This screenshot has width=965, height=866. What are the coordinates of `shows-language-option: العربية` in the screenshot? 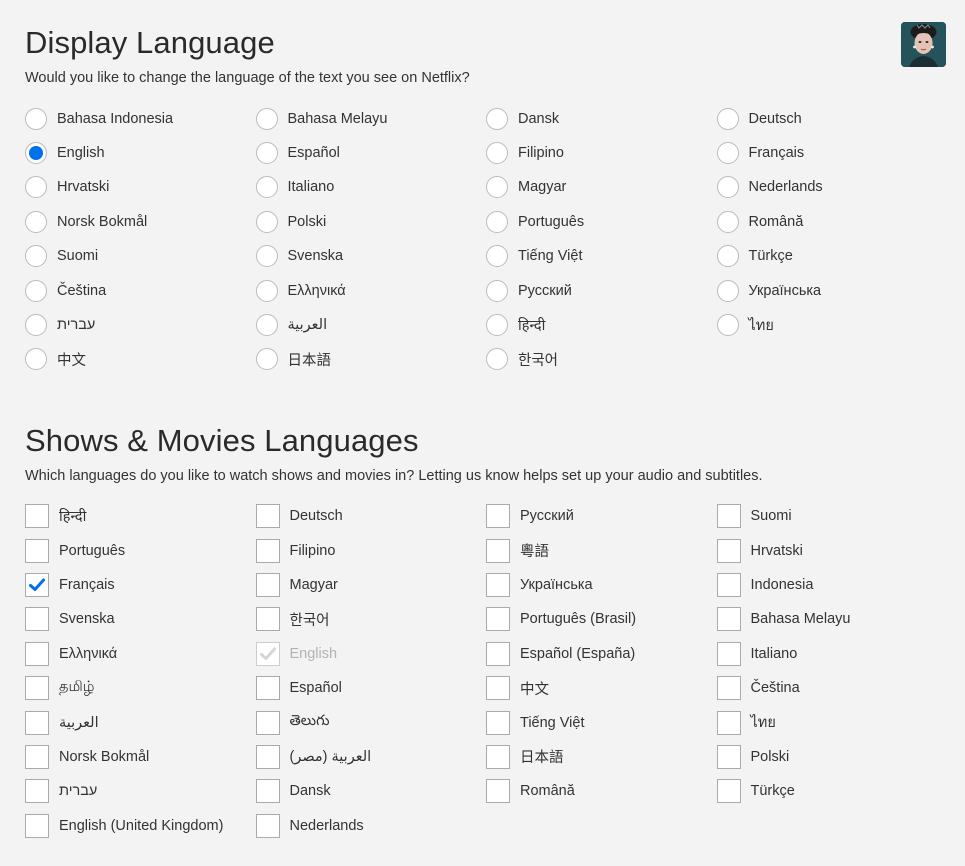 It's located at (140, 722).